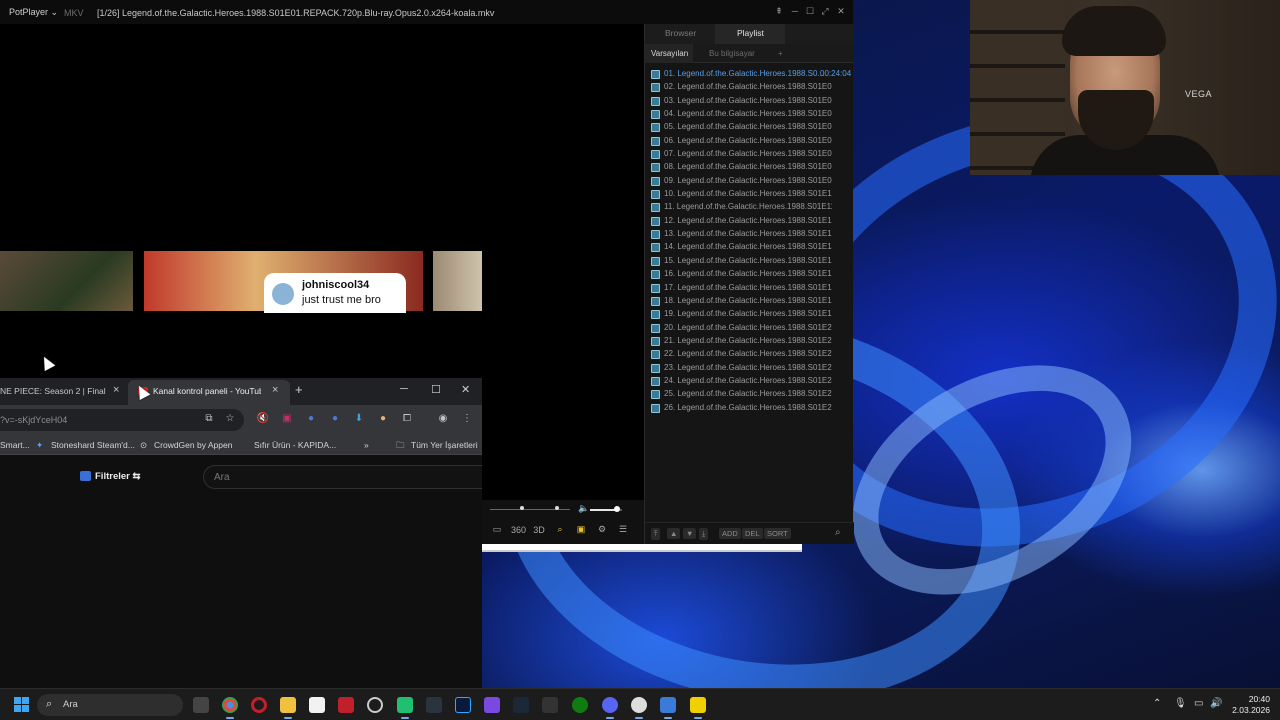  I want to click on bookmark-star-icon: ☆, so click(230, 418).